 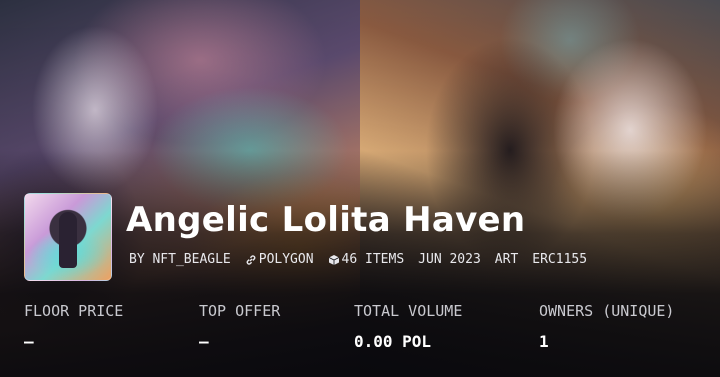 I want to click on items-label: 46 ITEMS, so click(x=373, y=259).